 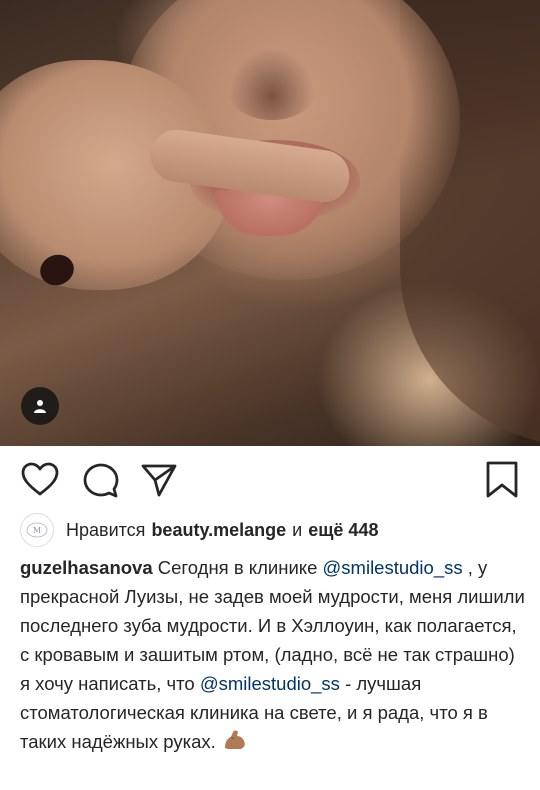 I want to click on liker-avatar: M, so click(x=37, y=530).